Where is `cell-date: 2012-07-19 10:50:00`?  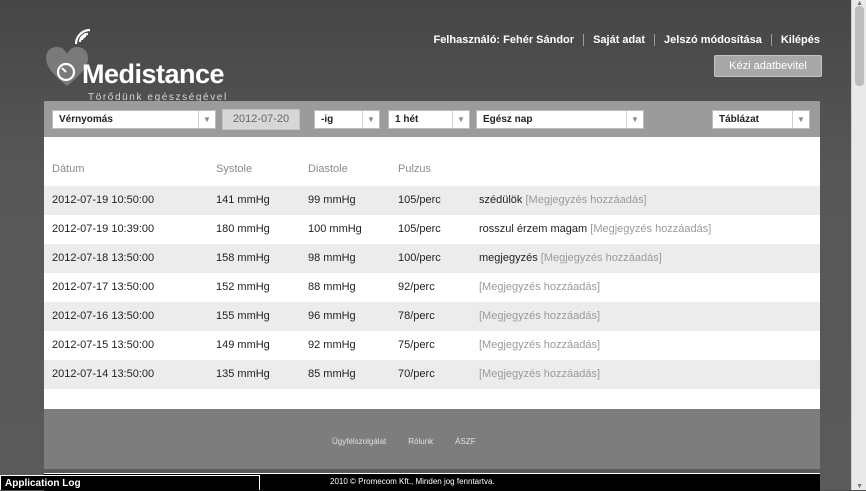
cell-date: 2012-07-19 10:50:00 is located at coordinates (103, 200).